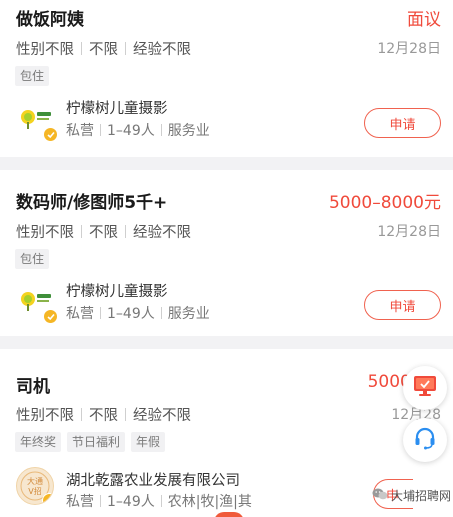 The height and width of the screenshot is (517, 453). What do you see at coordinates (229, 514) in the screenshot?
I see `bottom-action-button` at bounding box center [229, 514].